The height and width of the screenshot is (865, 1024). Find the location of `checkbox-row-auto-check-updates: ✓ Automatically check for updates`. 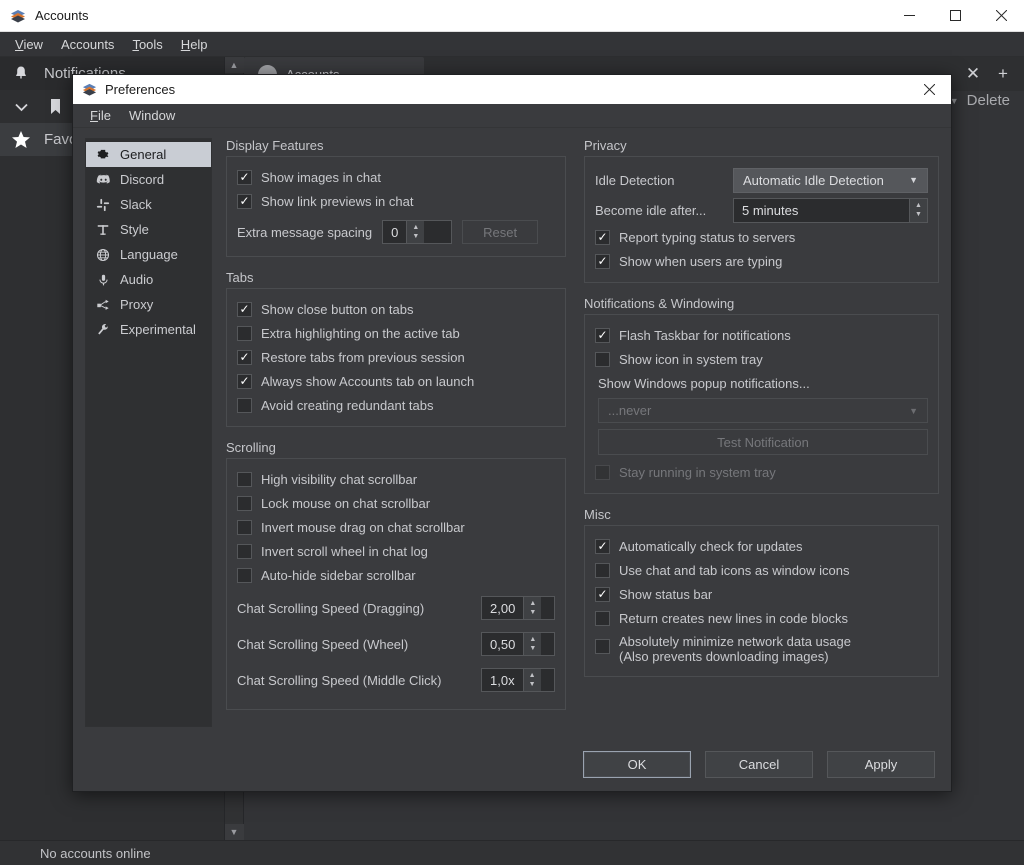

checkbox-row-auto-check-updates: ✓ Automatically check for updates is located at coordinates (761, 546).